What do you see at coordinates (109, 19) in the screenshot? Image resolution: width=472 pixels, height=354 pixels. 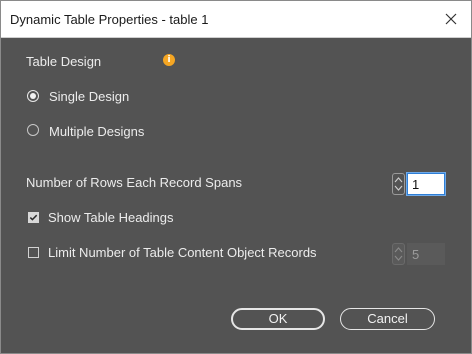 I see `window-title: Dynamic Table Properties - table 1` at bounding box center [109, 19].